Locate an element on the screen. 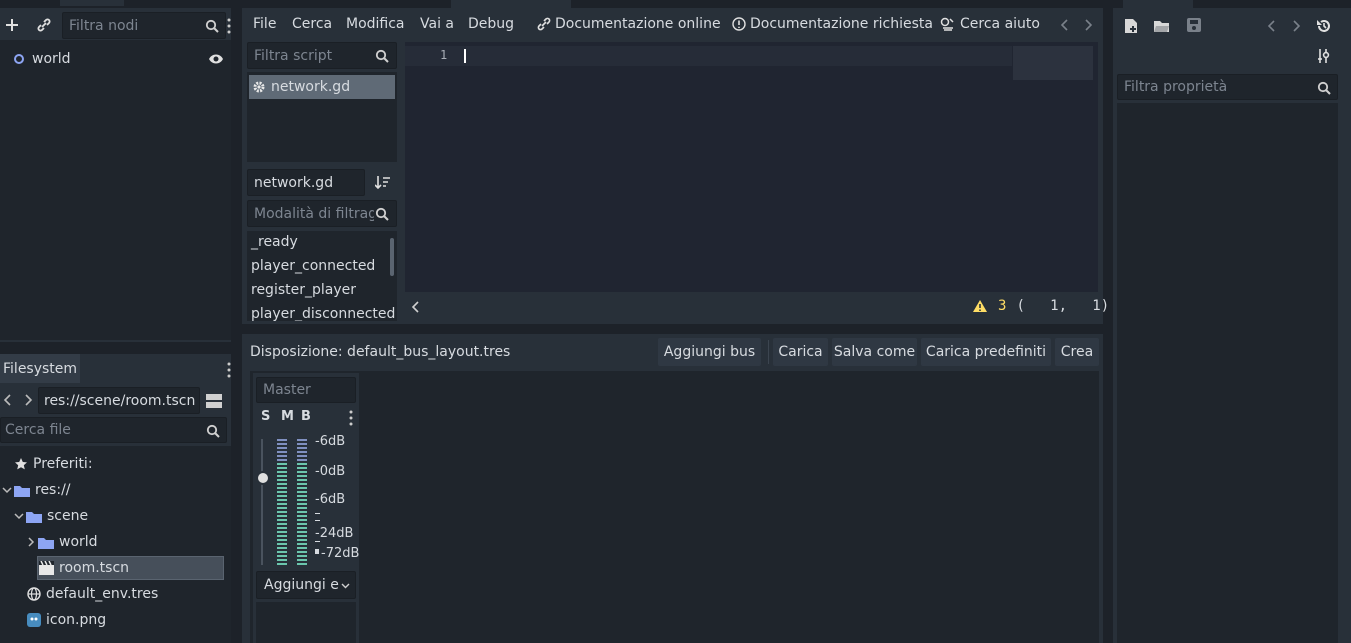 This screenshot has height=643, width=1351. volume-slider-handle is located at coordinates (263, 478).